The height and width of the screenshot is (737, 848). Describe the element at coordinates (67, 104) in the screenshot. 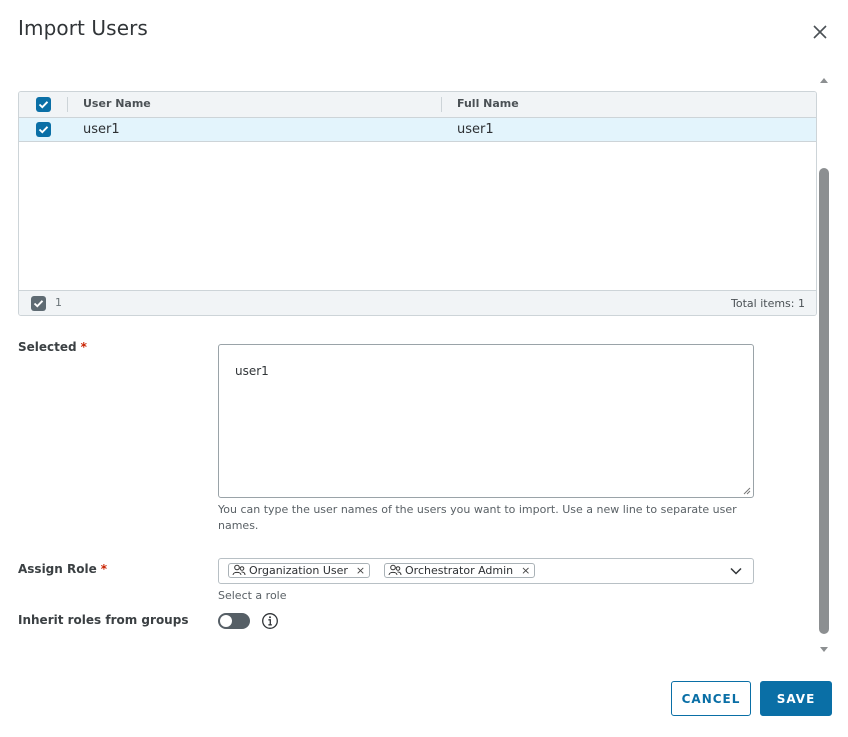

I see `column-separator` at that location.